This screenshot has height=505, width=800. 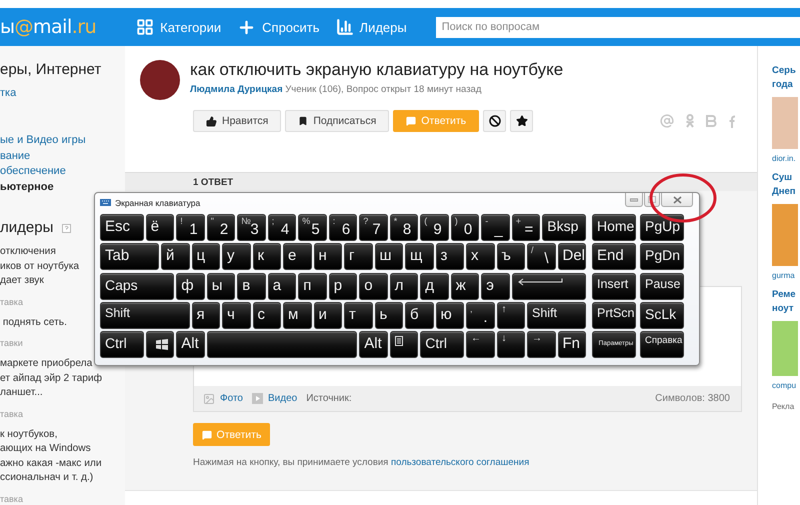 What do you see at coordinates (480, 344) in the screenshot?
I see `keyboard-key: ←` at bounding box center [480, 344].